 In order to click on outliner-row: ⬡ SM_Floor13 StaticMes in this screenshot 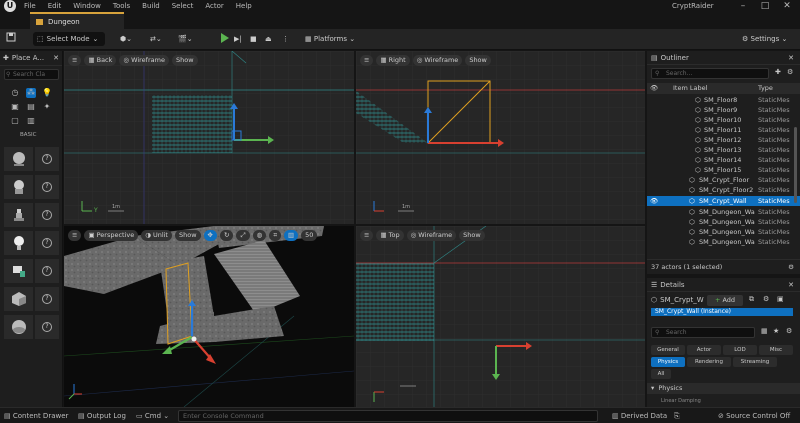, I will do `click(723, 150)`.